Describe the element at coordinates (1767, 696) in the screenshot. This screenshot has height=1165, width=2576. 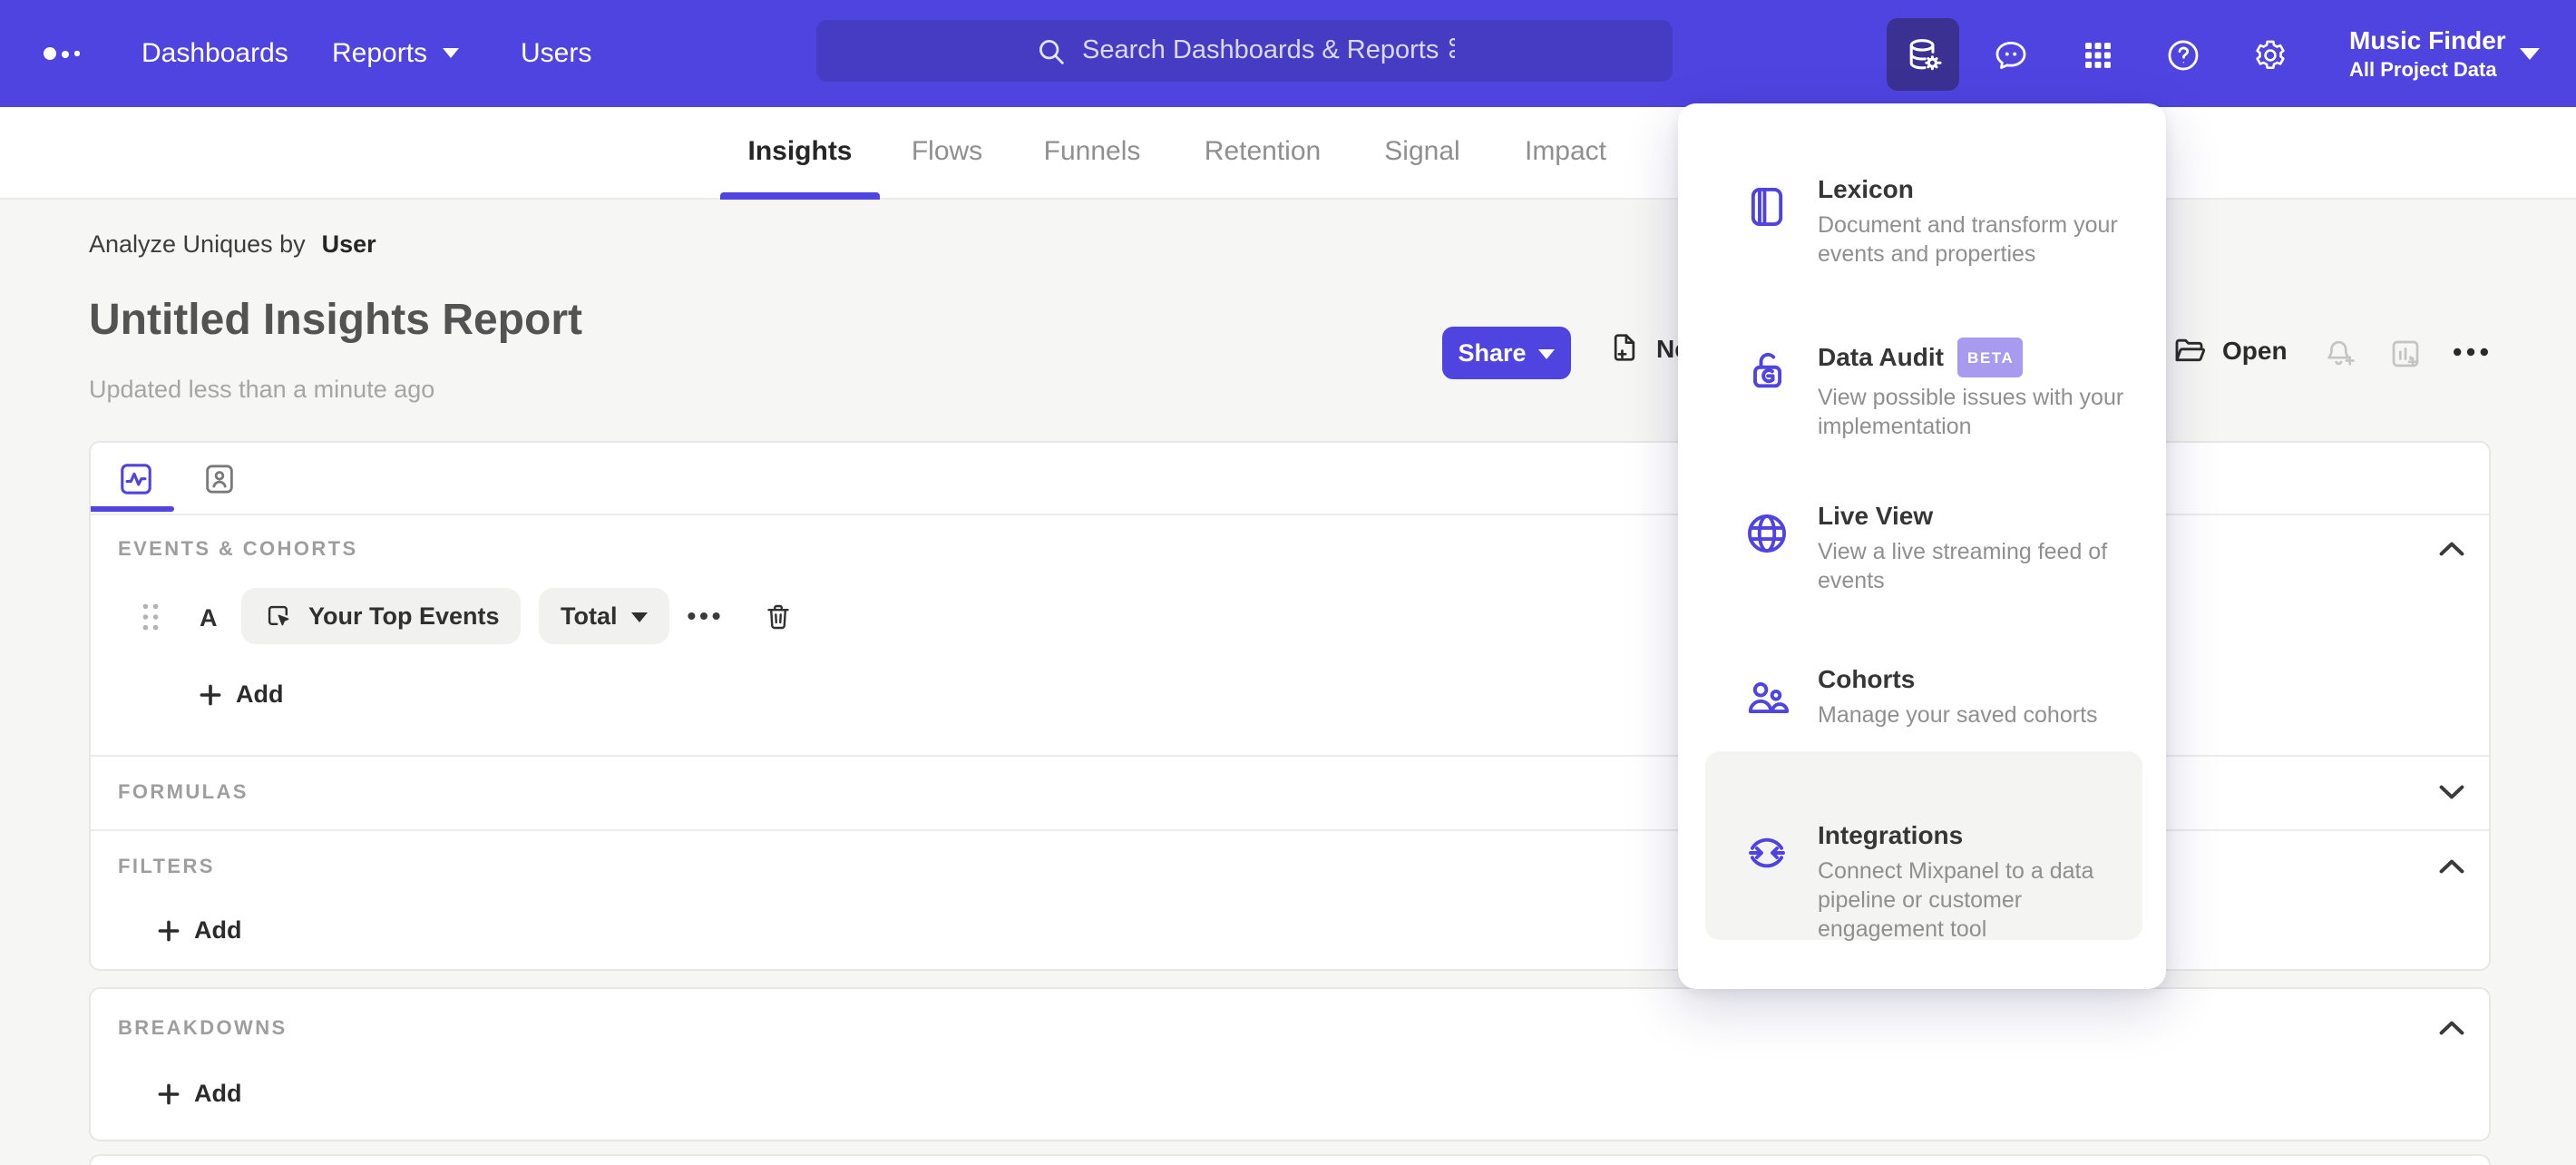
I see `cohorts-icon` at that location.